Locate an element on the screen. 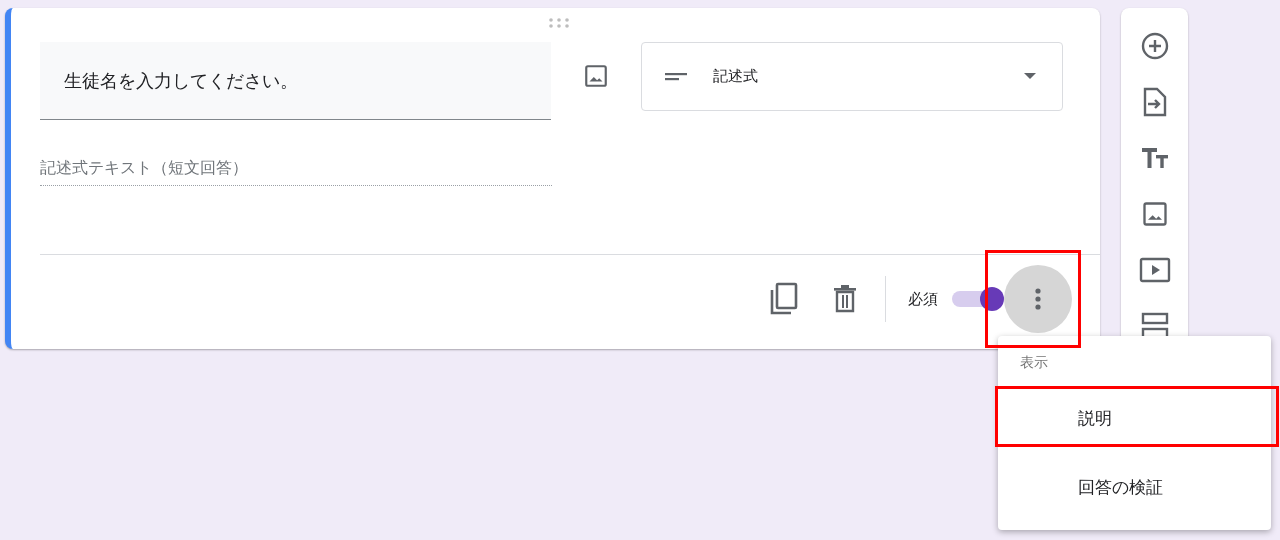 This screenshot has width=1280, height=540. question-type-dropdown: 記述式 is located at coordinates (852, 76).